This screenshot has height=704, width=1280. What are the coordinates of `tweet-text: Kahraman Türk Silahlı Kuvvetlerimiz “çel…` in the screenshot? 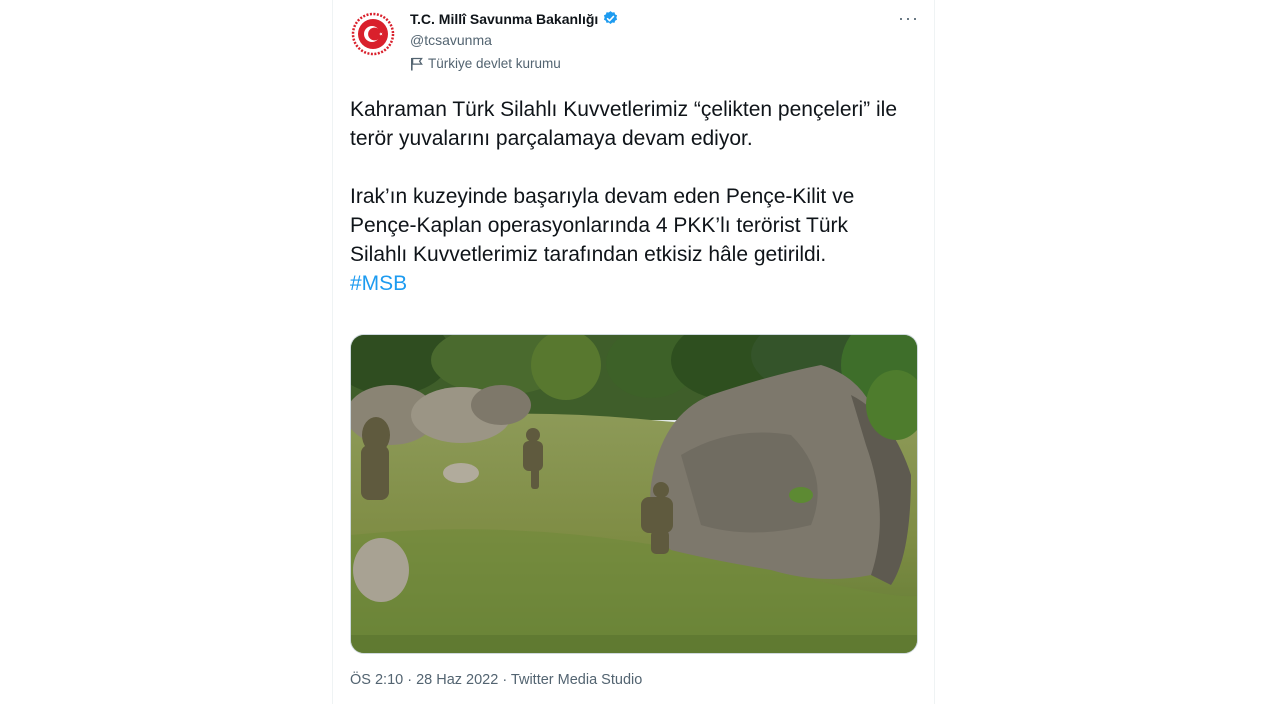 It's located at (630, 196).